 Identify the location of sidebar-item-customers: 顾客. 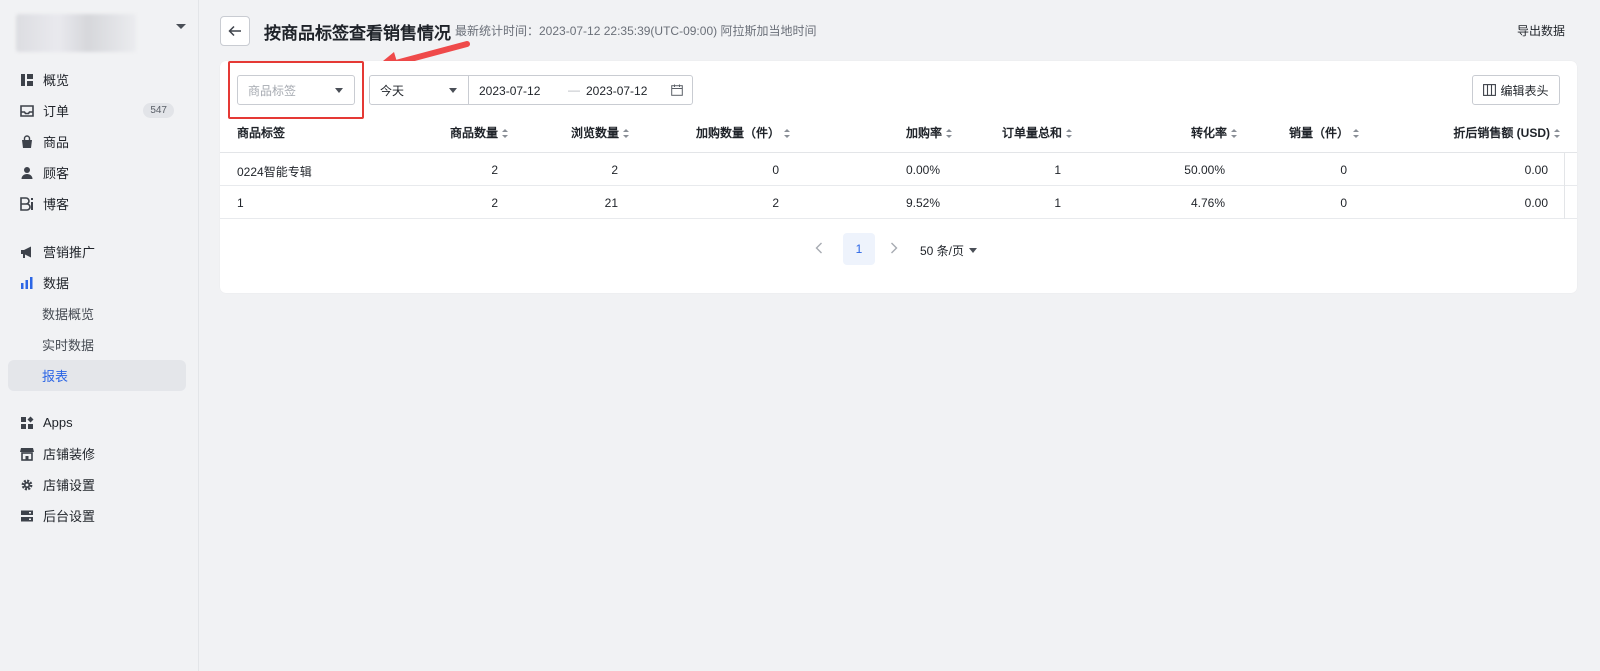
(97, 172).